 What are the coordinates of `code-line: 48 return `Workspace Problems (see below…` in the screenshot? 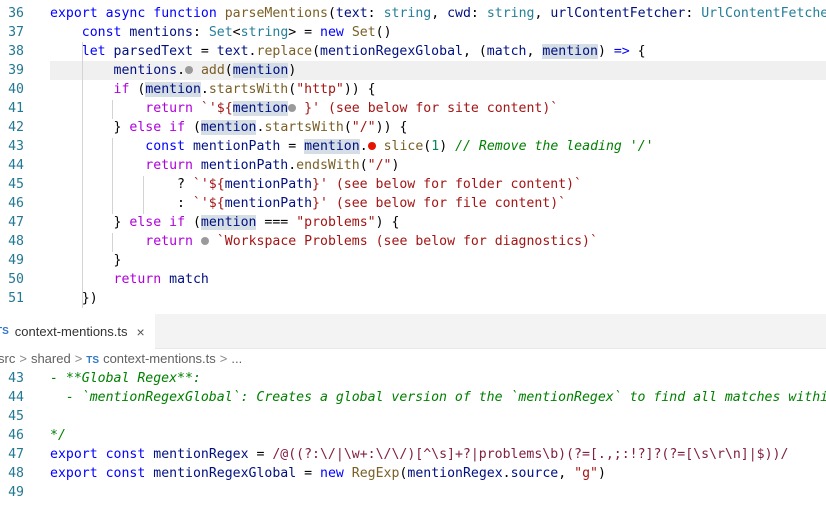 It's located at (413, 241).